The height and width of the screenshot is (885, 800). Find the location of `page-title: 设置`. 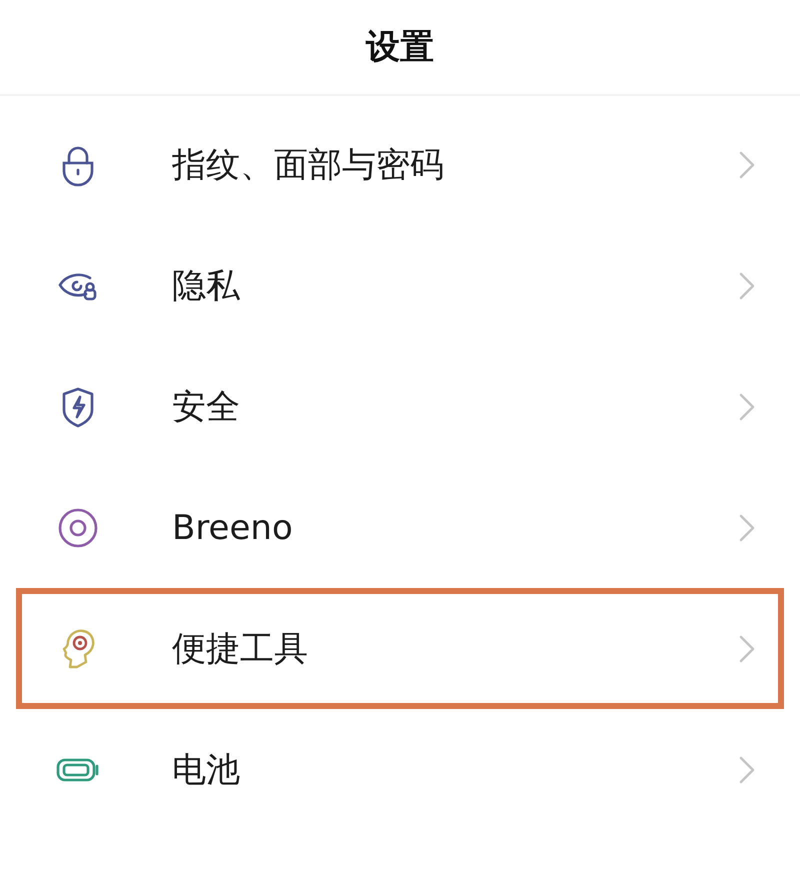

page-title: 设置 is located at coordinates (400, 47).